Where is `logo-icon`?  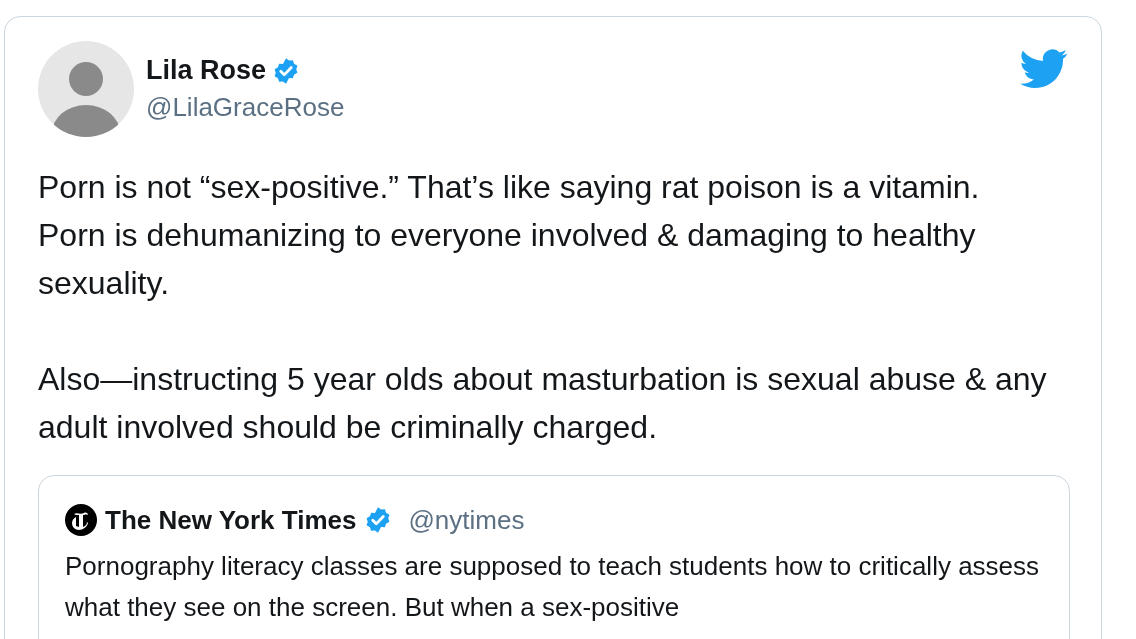 logo-icon is located at coordinates (81, 520).